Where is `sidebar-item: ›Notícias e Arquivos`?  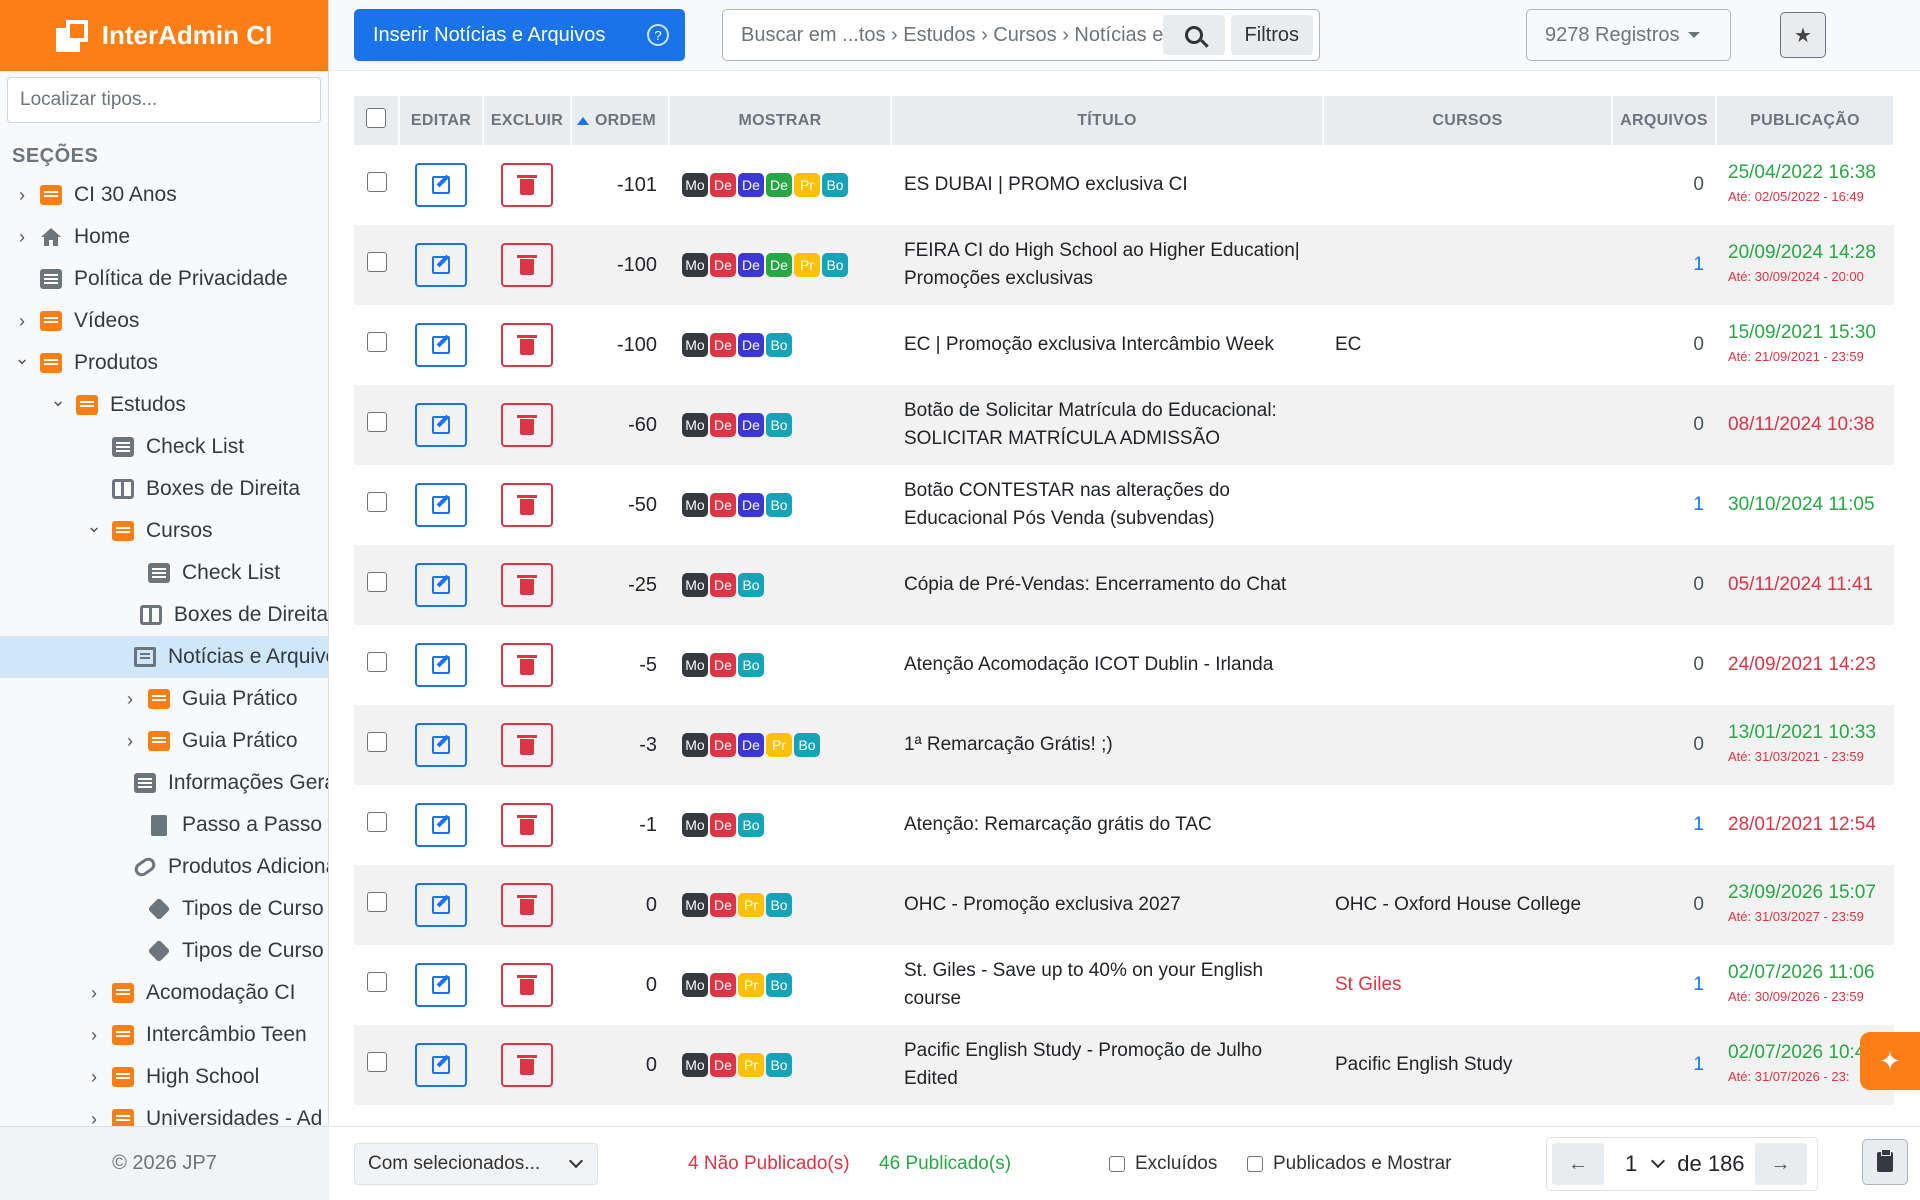
sidebar-item: ›Notícias e Arquivos is located at coordinates (164, 657).